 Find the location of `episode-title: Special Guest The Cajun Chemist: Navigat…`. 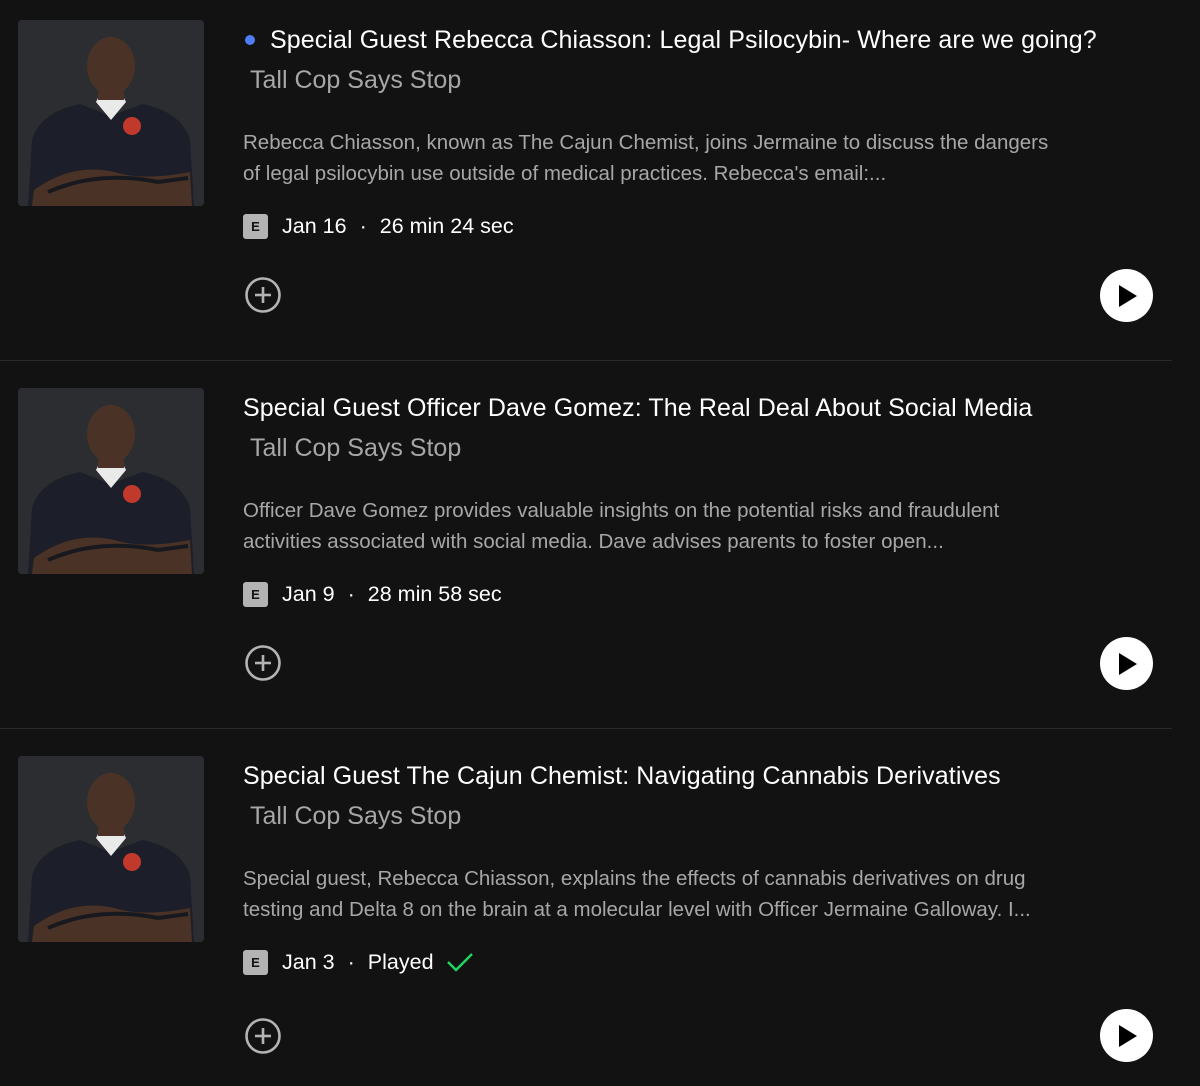

episode-title: Special Guest The Cajun Chemist: Navigat… is located at coordinates (622, 776).